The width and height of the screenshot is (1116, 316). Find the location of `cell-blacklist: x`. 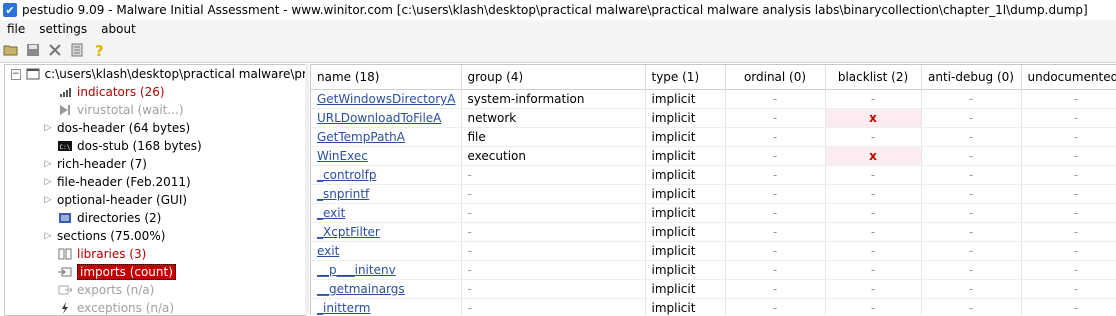

cell-blacklist: x is located at coordinates (873, 118).